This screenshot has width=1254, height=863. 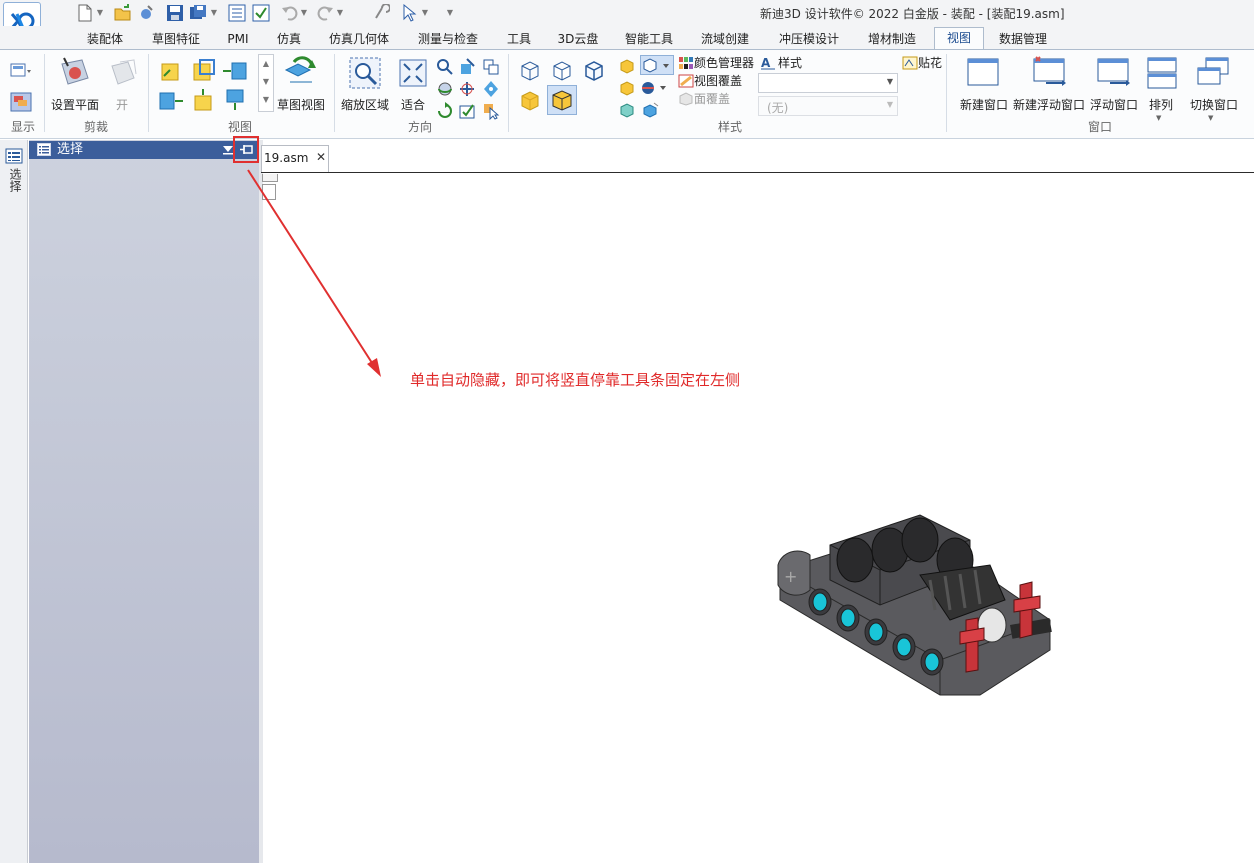 I want to click on undo-dropdown-icon: ▼, so click(x=304, y=13).